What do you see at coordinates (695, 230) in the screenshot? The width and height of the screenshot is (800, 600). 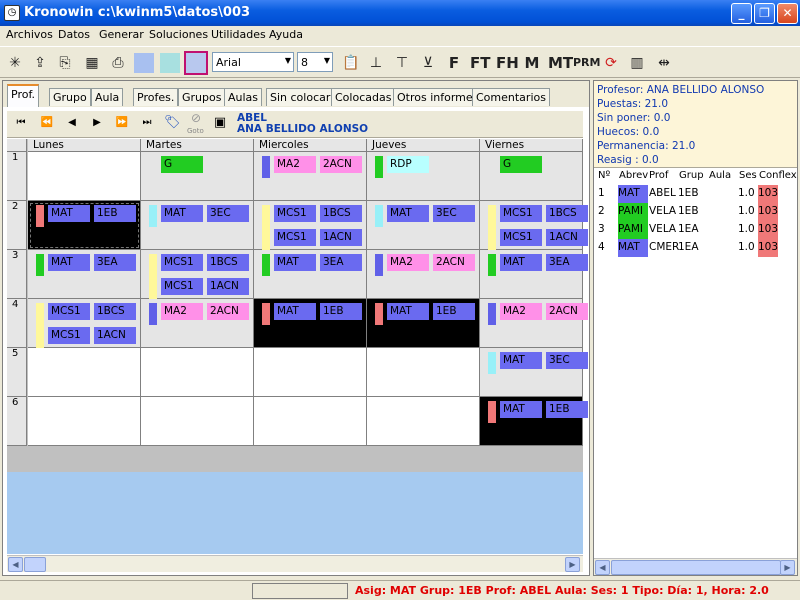 I see `conflict-row: 3 PAMI VELA 1EA 1.0 103` at bounding box center [695, 230].